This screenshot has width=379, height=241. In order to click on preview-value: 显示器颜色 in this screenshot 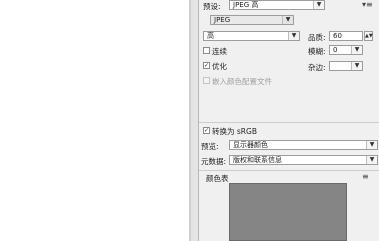, I will do `click(250, 145)`.